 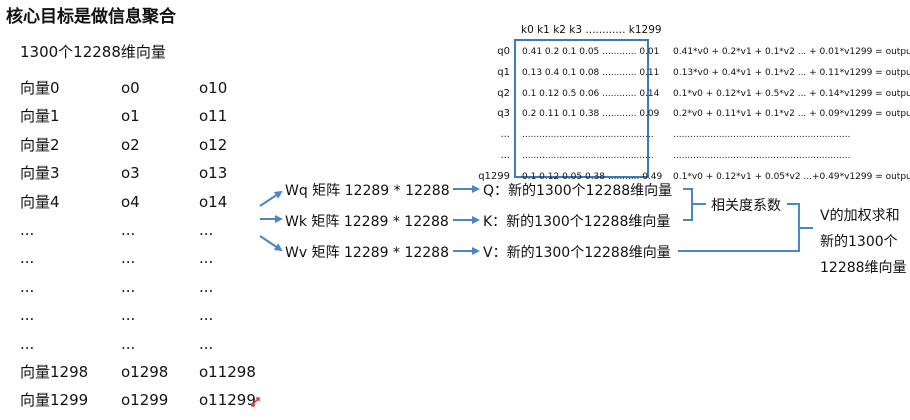 What do you see at coordinates (271, 243) in the screenshot?
I see `arrow-to-wv` at bounding box center [271, 243].